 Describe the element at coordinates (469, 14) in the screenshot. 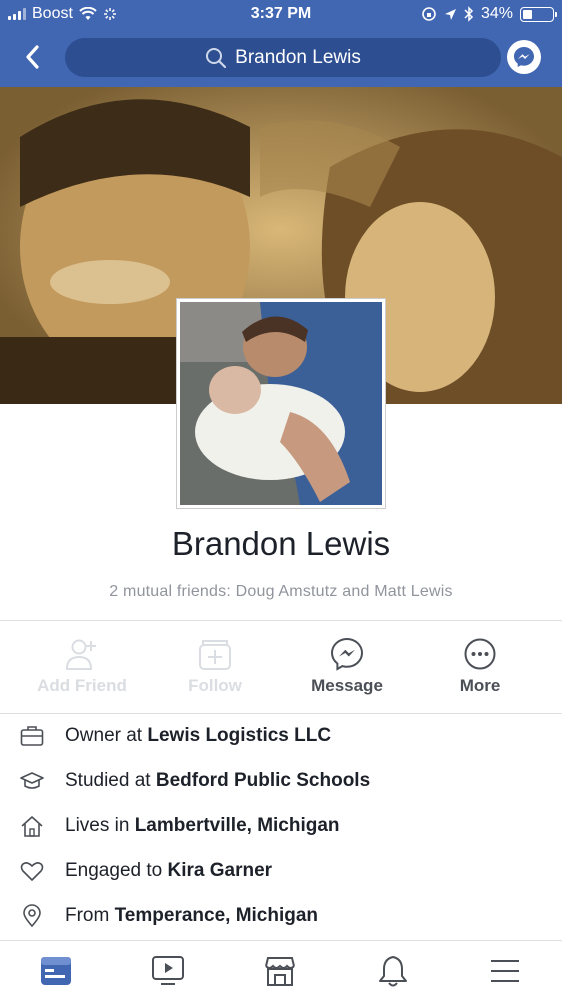

I see `bluetooth-icon` at that location.